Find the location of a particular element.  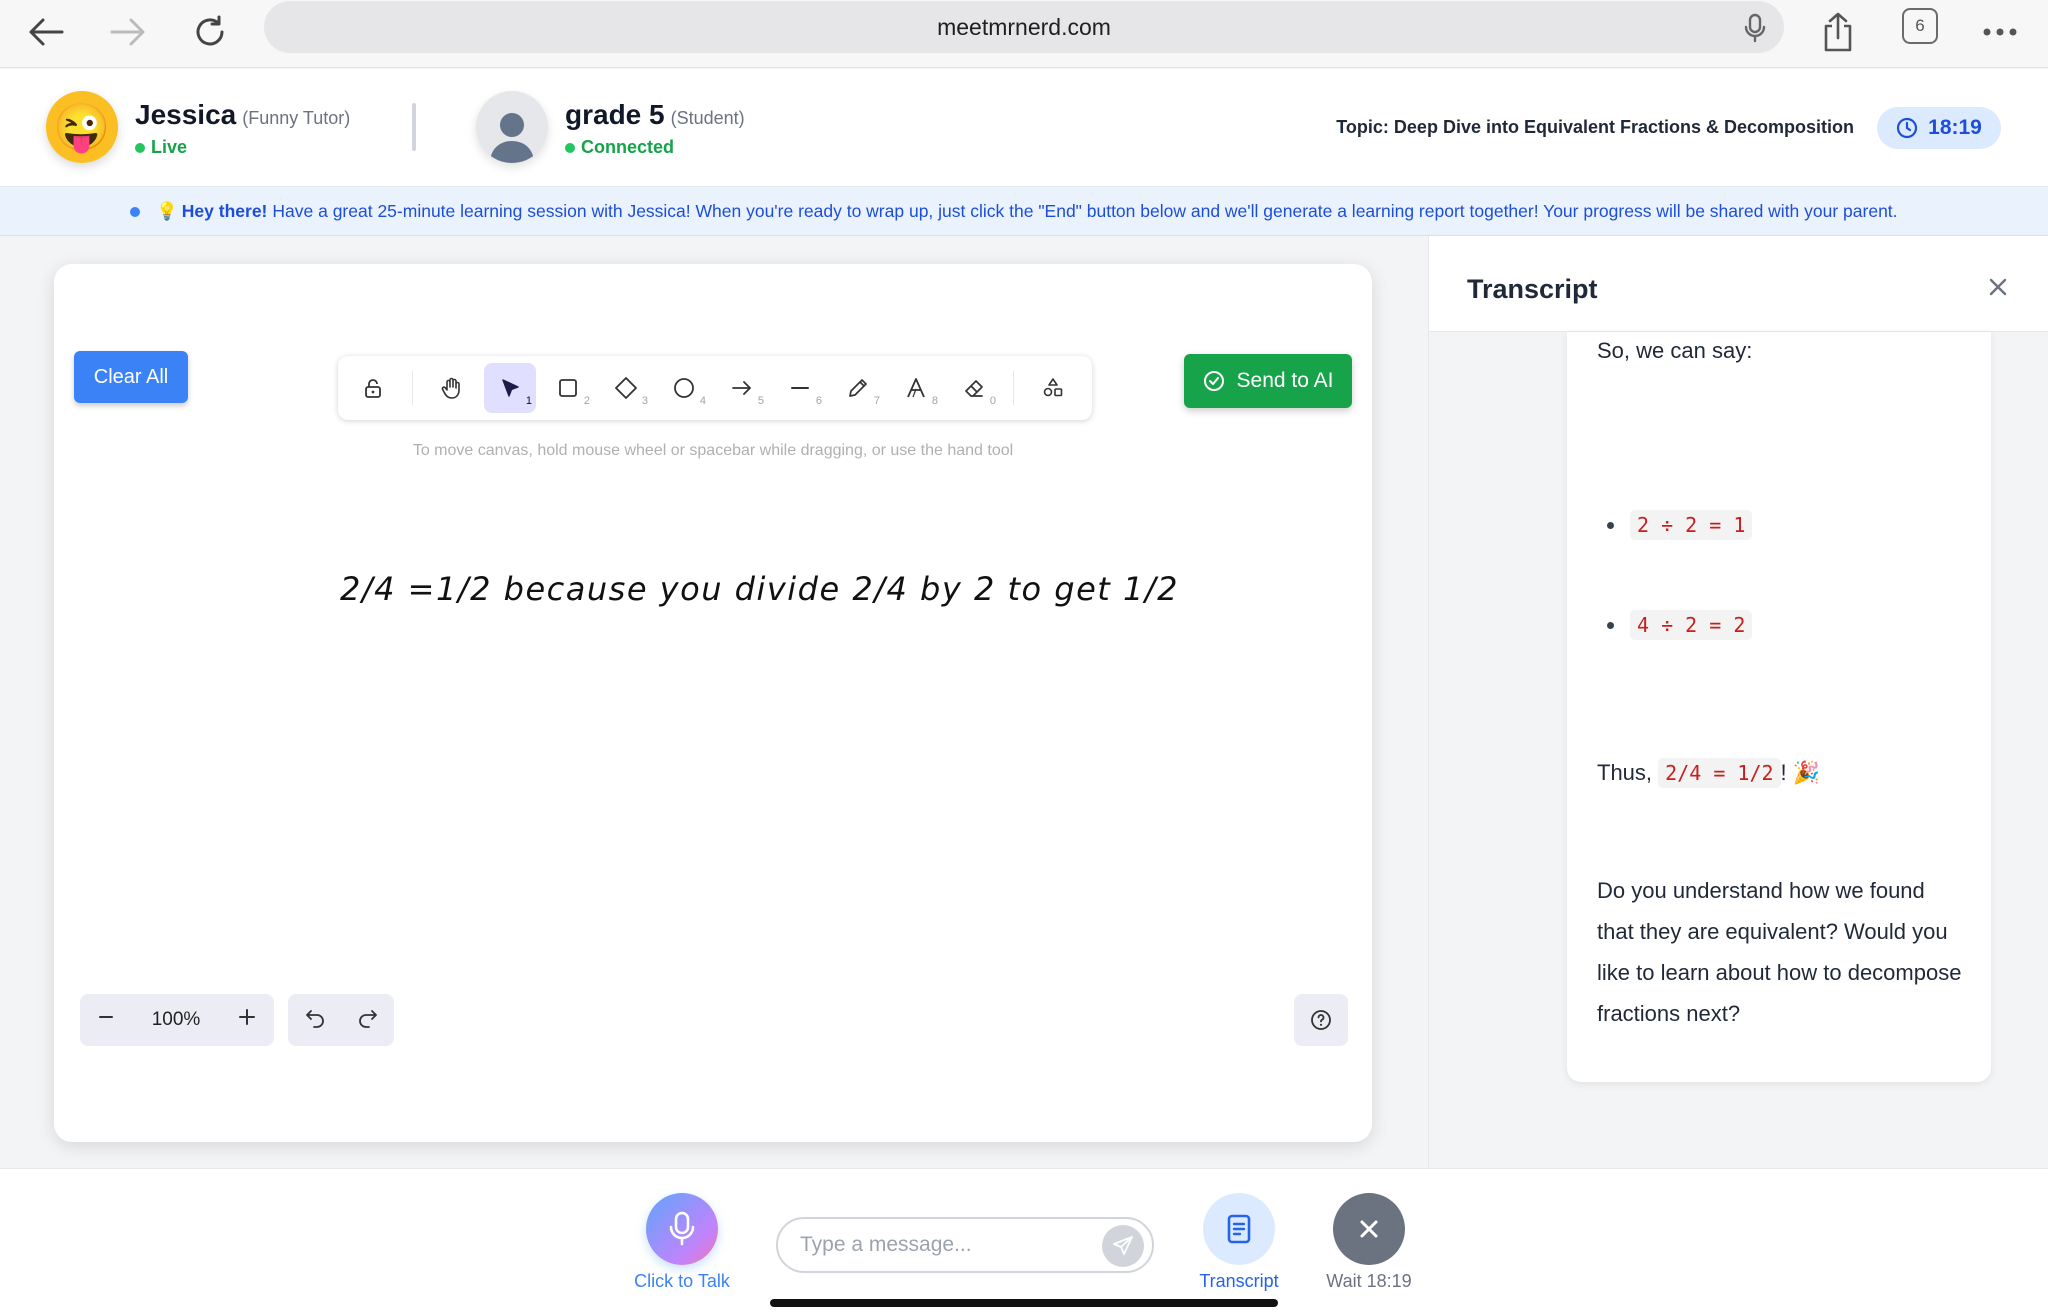

close-icon is located at coordinates (1998, 289).